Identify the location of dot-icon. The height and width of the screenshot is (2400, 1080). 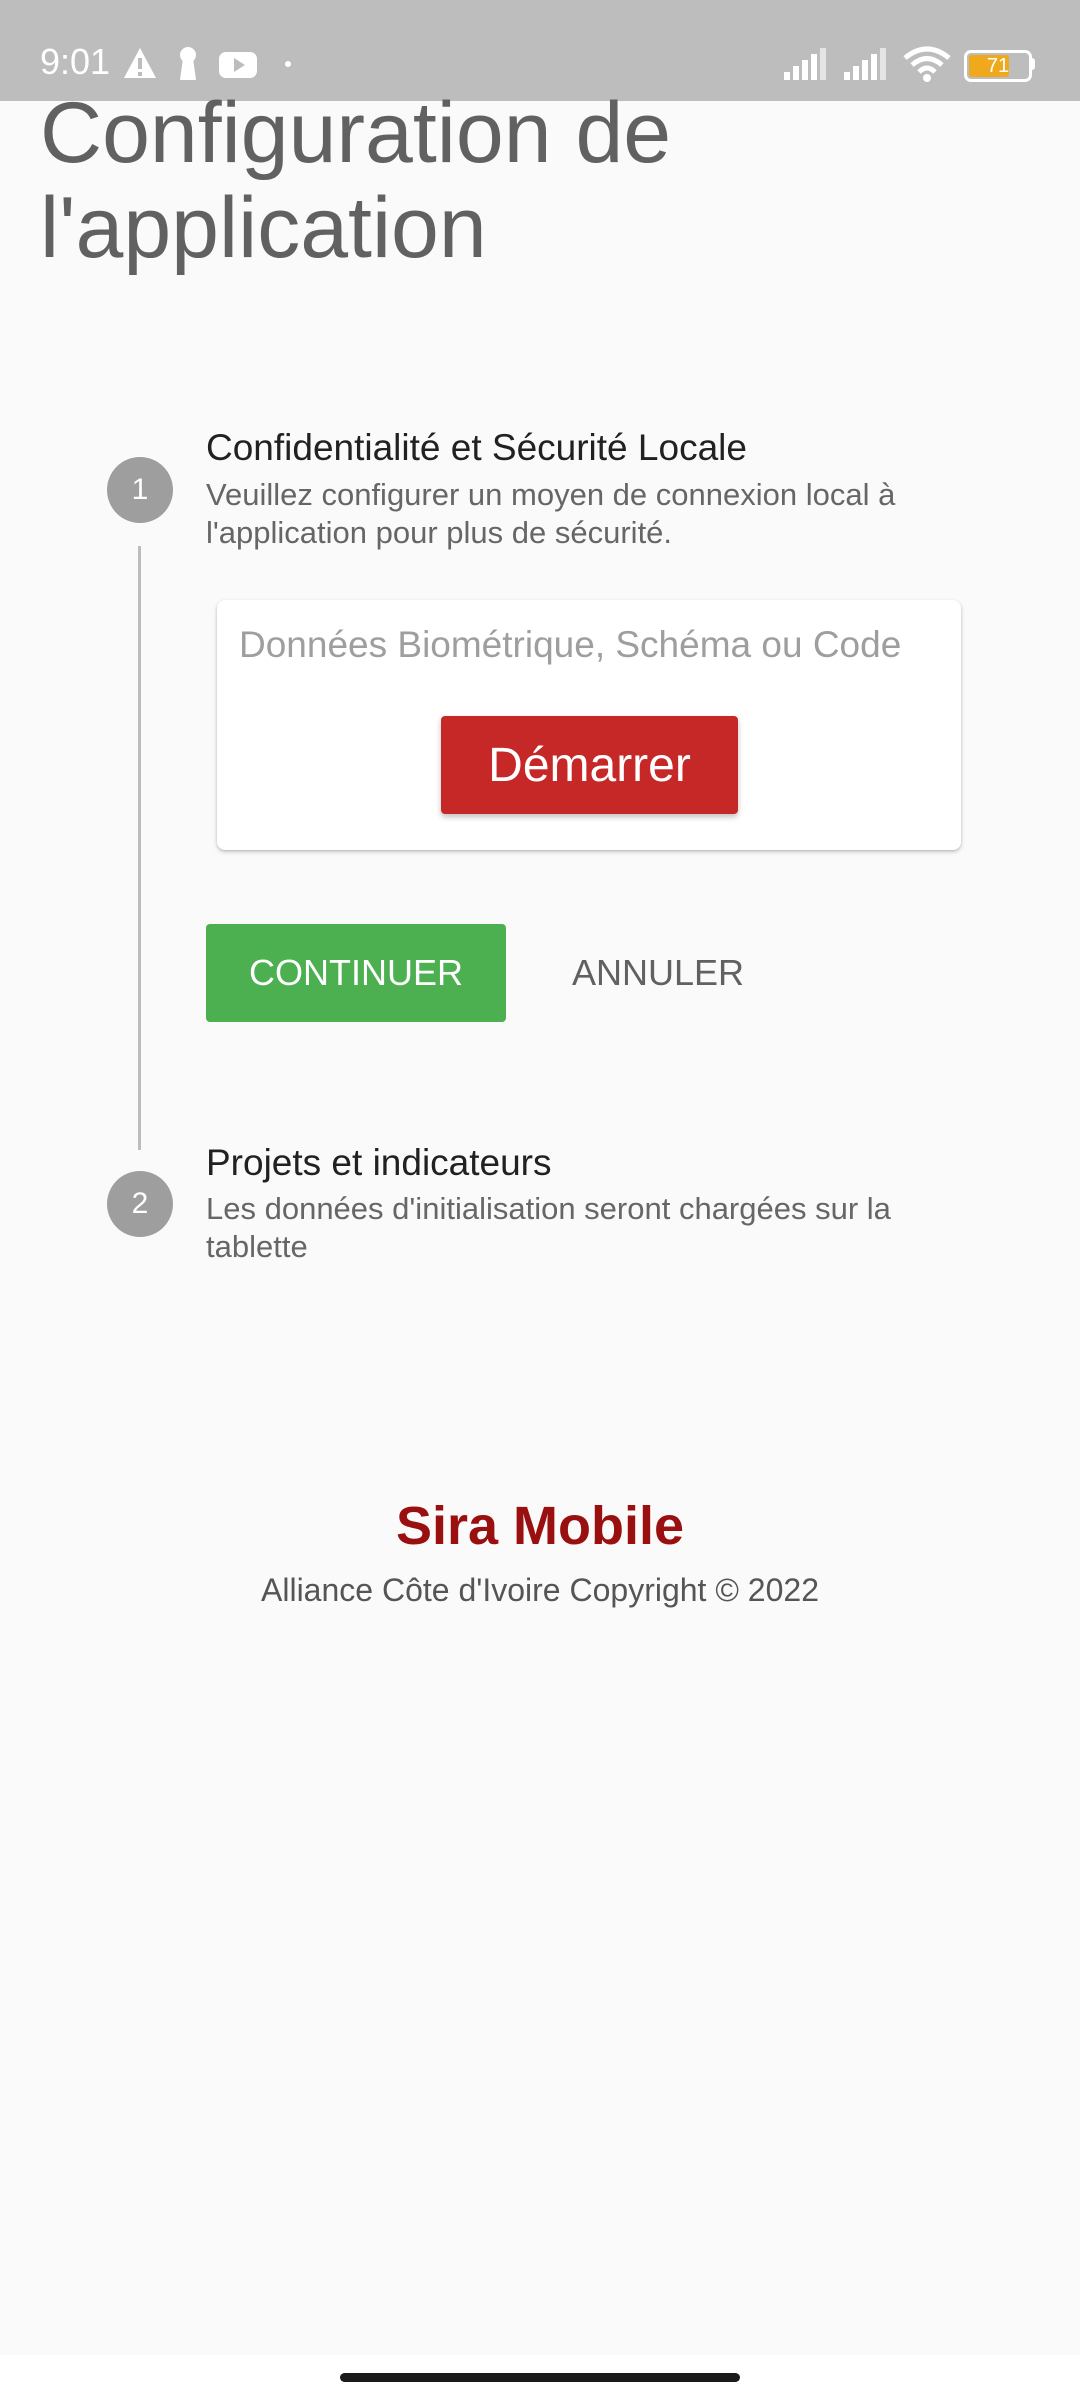
(288, 64).